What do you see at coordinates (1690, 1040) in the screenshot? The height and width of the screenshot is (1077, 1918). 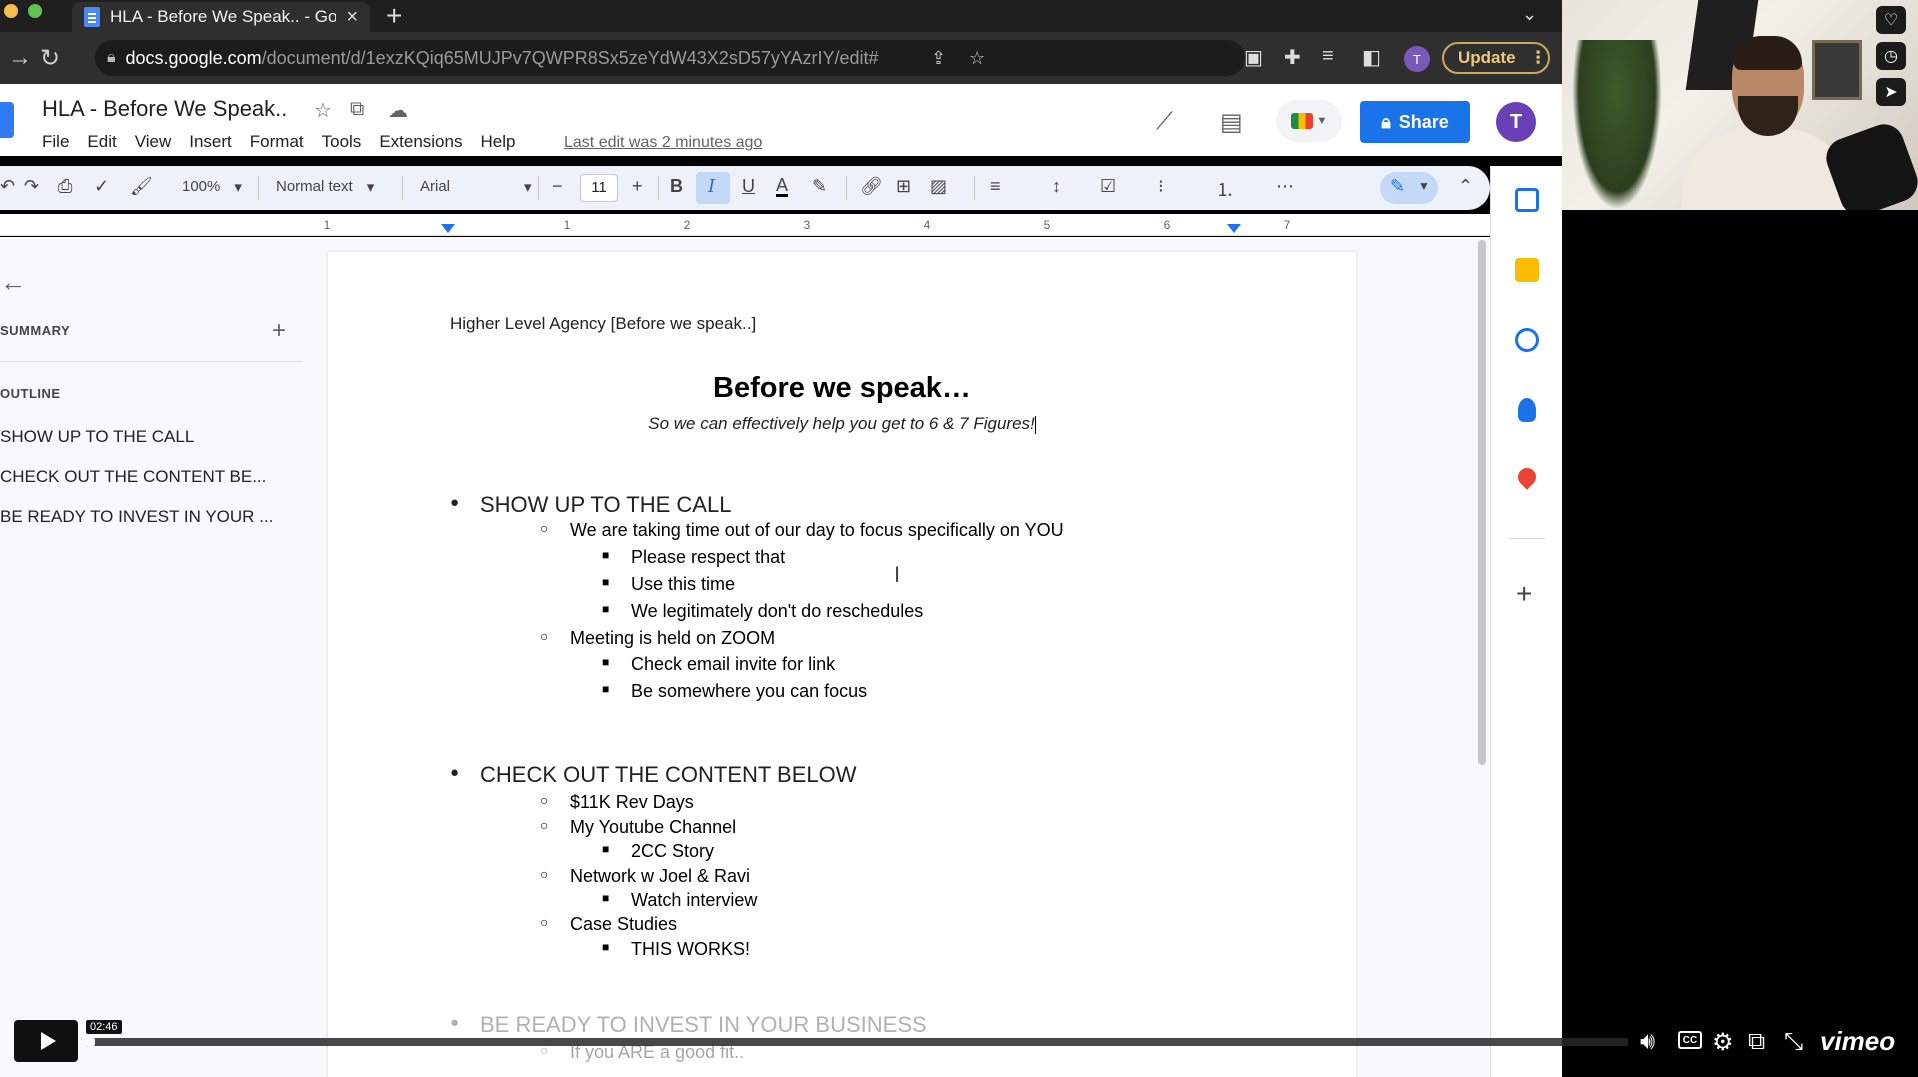 I see `captions-icon: CC` at bounding box center [1690, 1040].